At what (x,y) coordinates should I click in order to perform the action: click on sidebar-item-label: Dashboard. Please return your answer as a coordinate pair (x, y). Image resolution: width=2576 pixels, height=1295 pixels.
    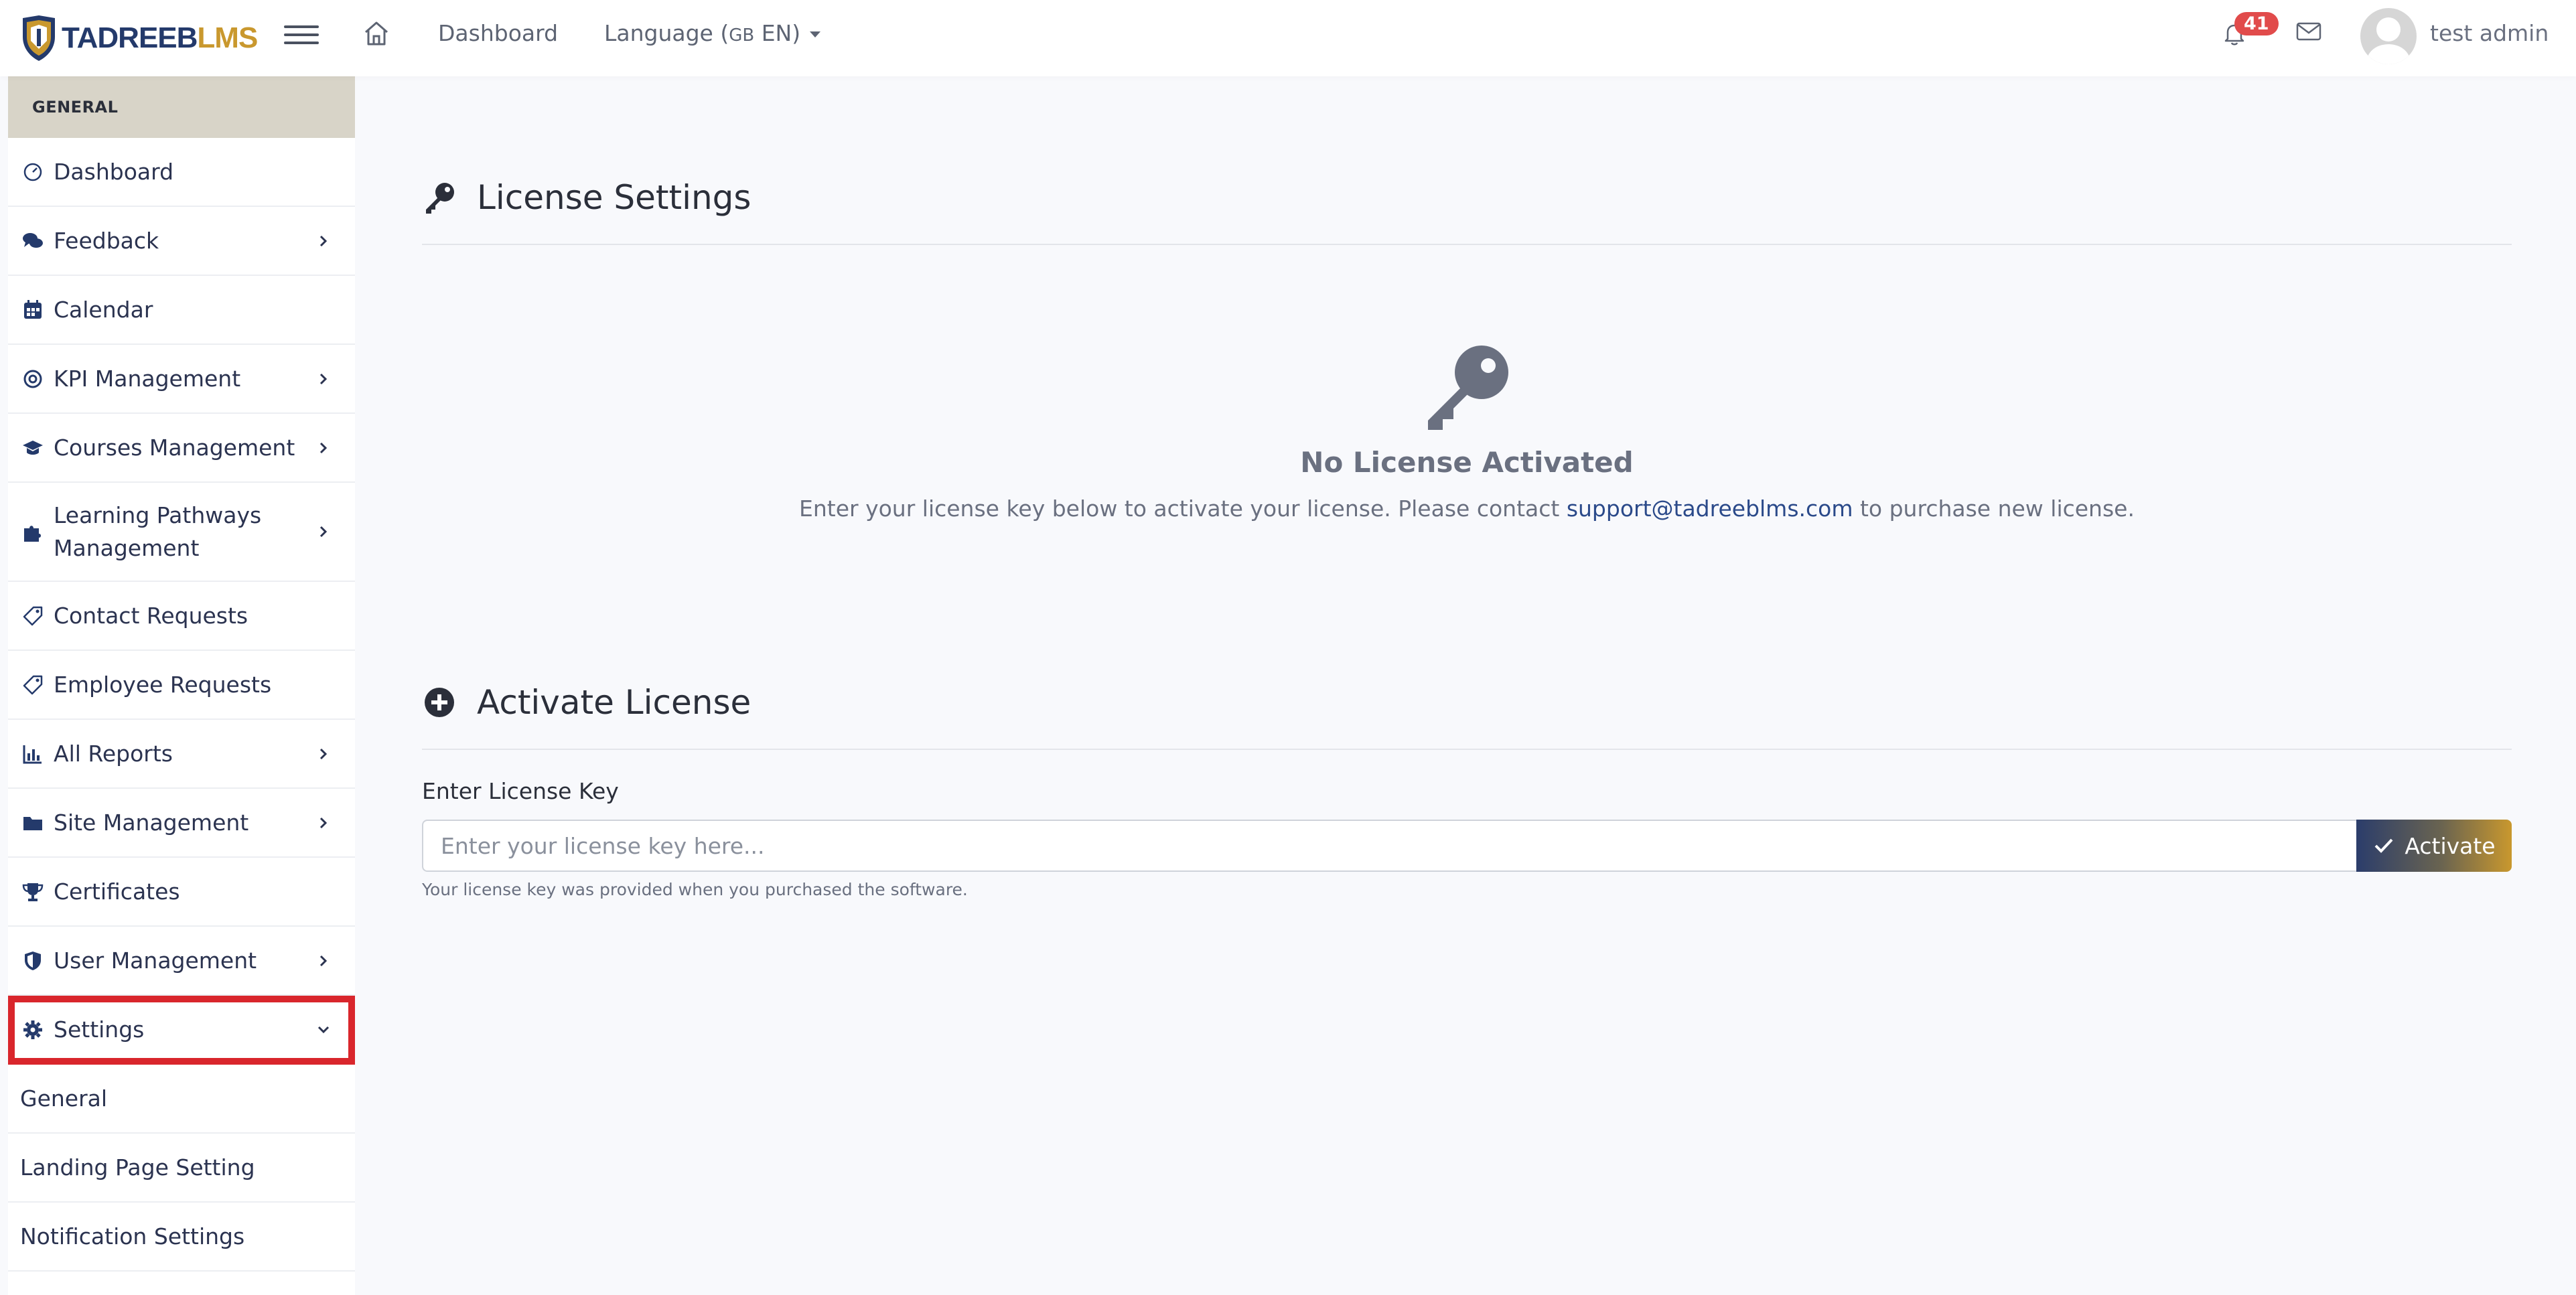
    Looking at the image, I should click on (114, 171).